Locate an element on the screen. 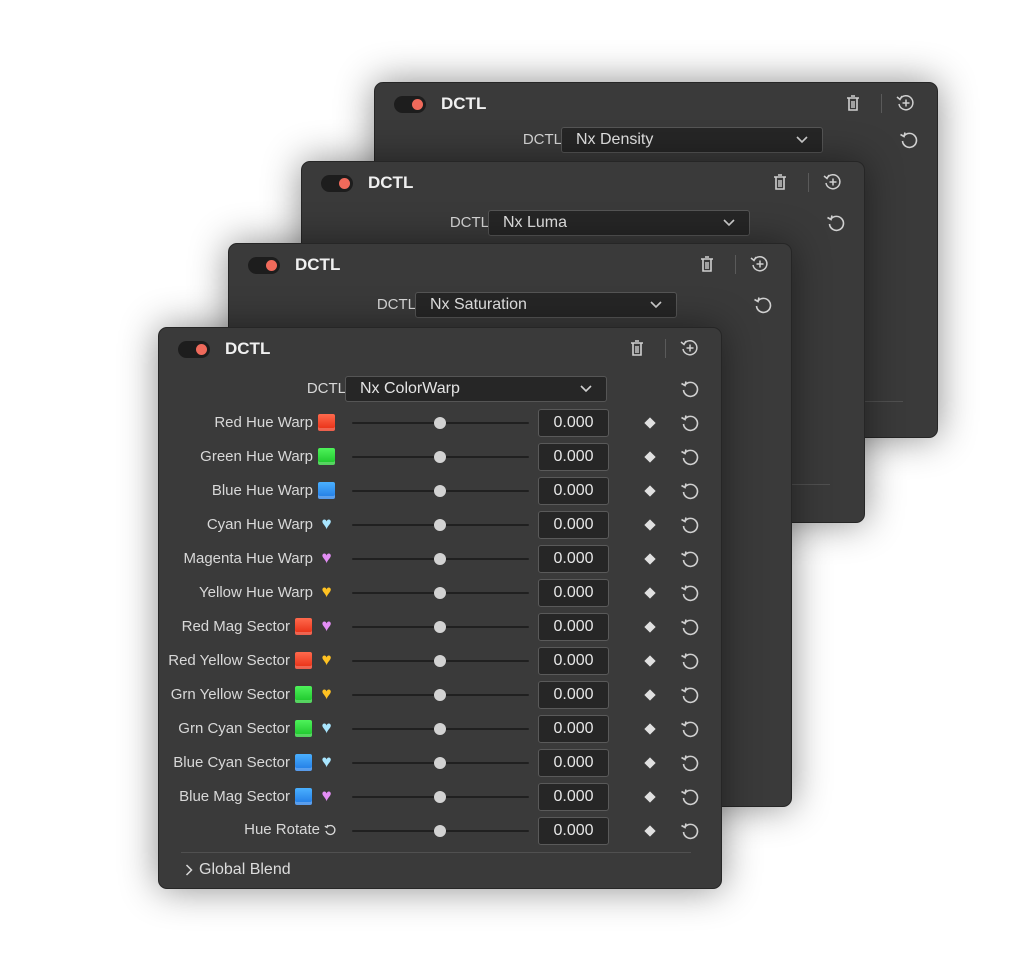  param-label: Blue Mag Sector ♥ is located at coordinates (257, 796).